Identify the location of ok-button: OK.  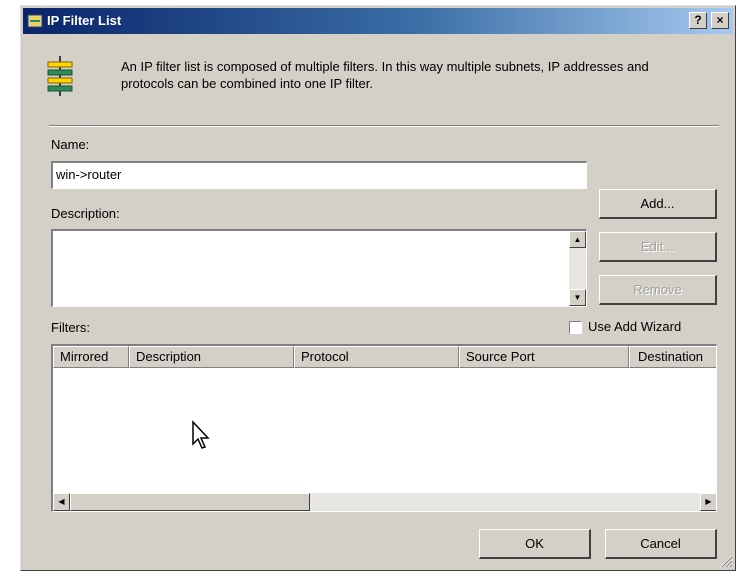
(535, 544).